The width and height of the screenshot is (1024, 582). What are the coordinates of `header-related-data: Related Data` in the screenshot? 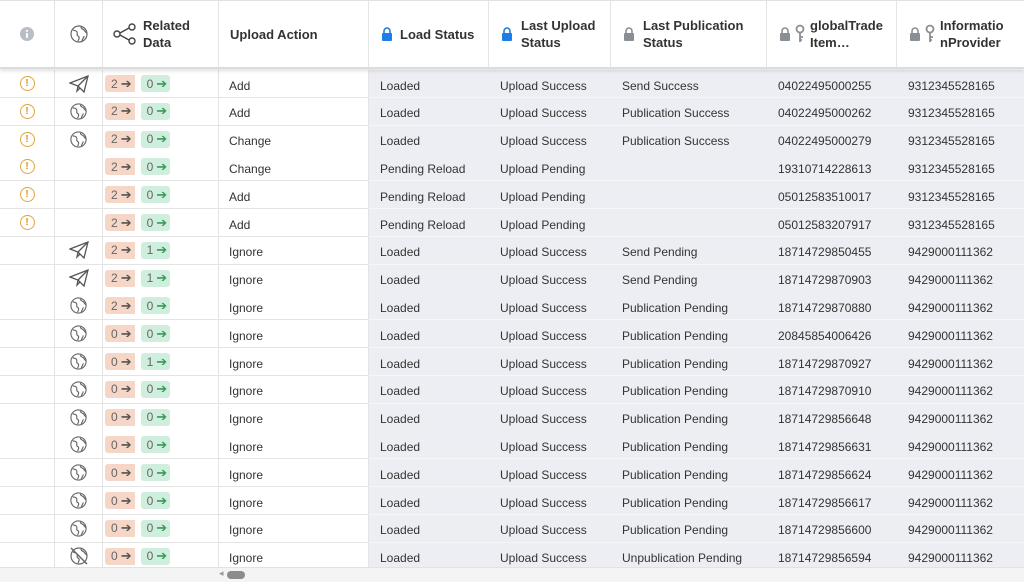 It's located at (161, 34).